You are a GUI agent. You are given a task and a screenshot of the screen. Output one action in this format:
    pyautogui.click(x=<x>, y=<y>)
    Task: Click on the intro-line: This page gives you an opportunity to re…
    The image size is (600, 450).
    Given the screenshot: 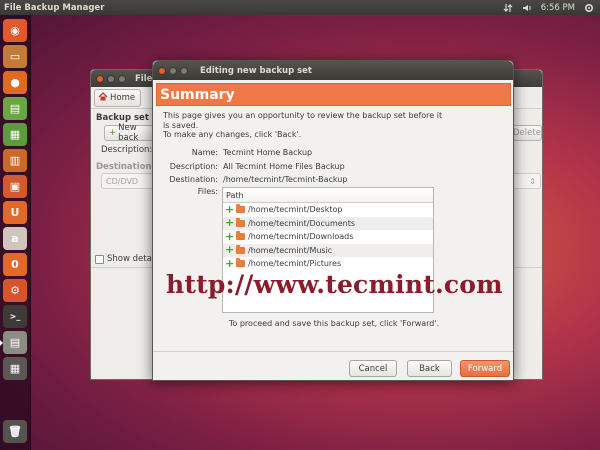 What is the action you would take?
    pyautogui.click(x=303, y=115)
    